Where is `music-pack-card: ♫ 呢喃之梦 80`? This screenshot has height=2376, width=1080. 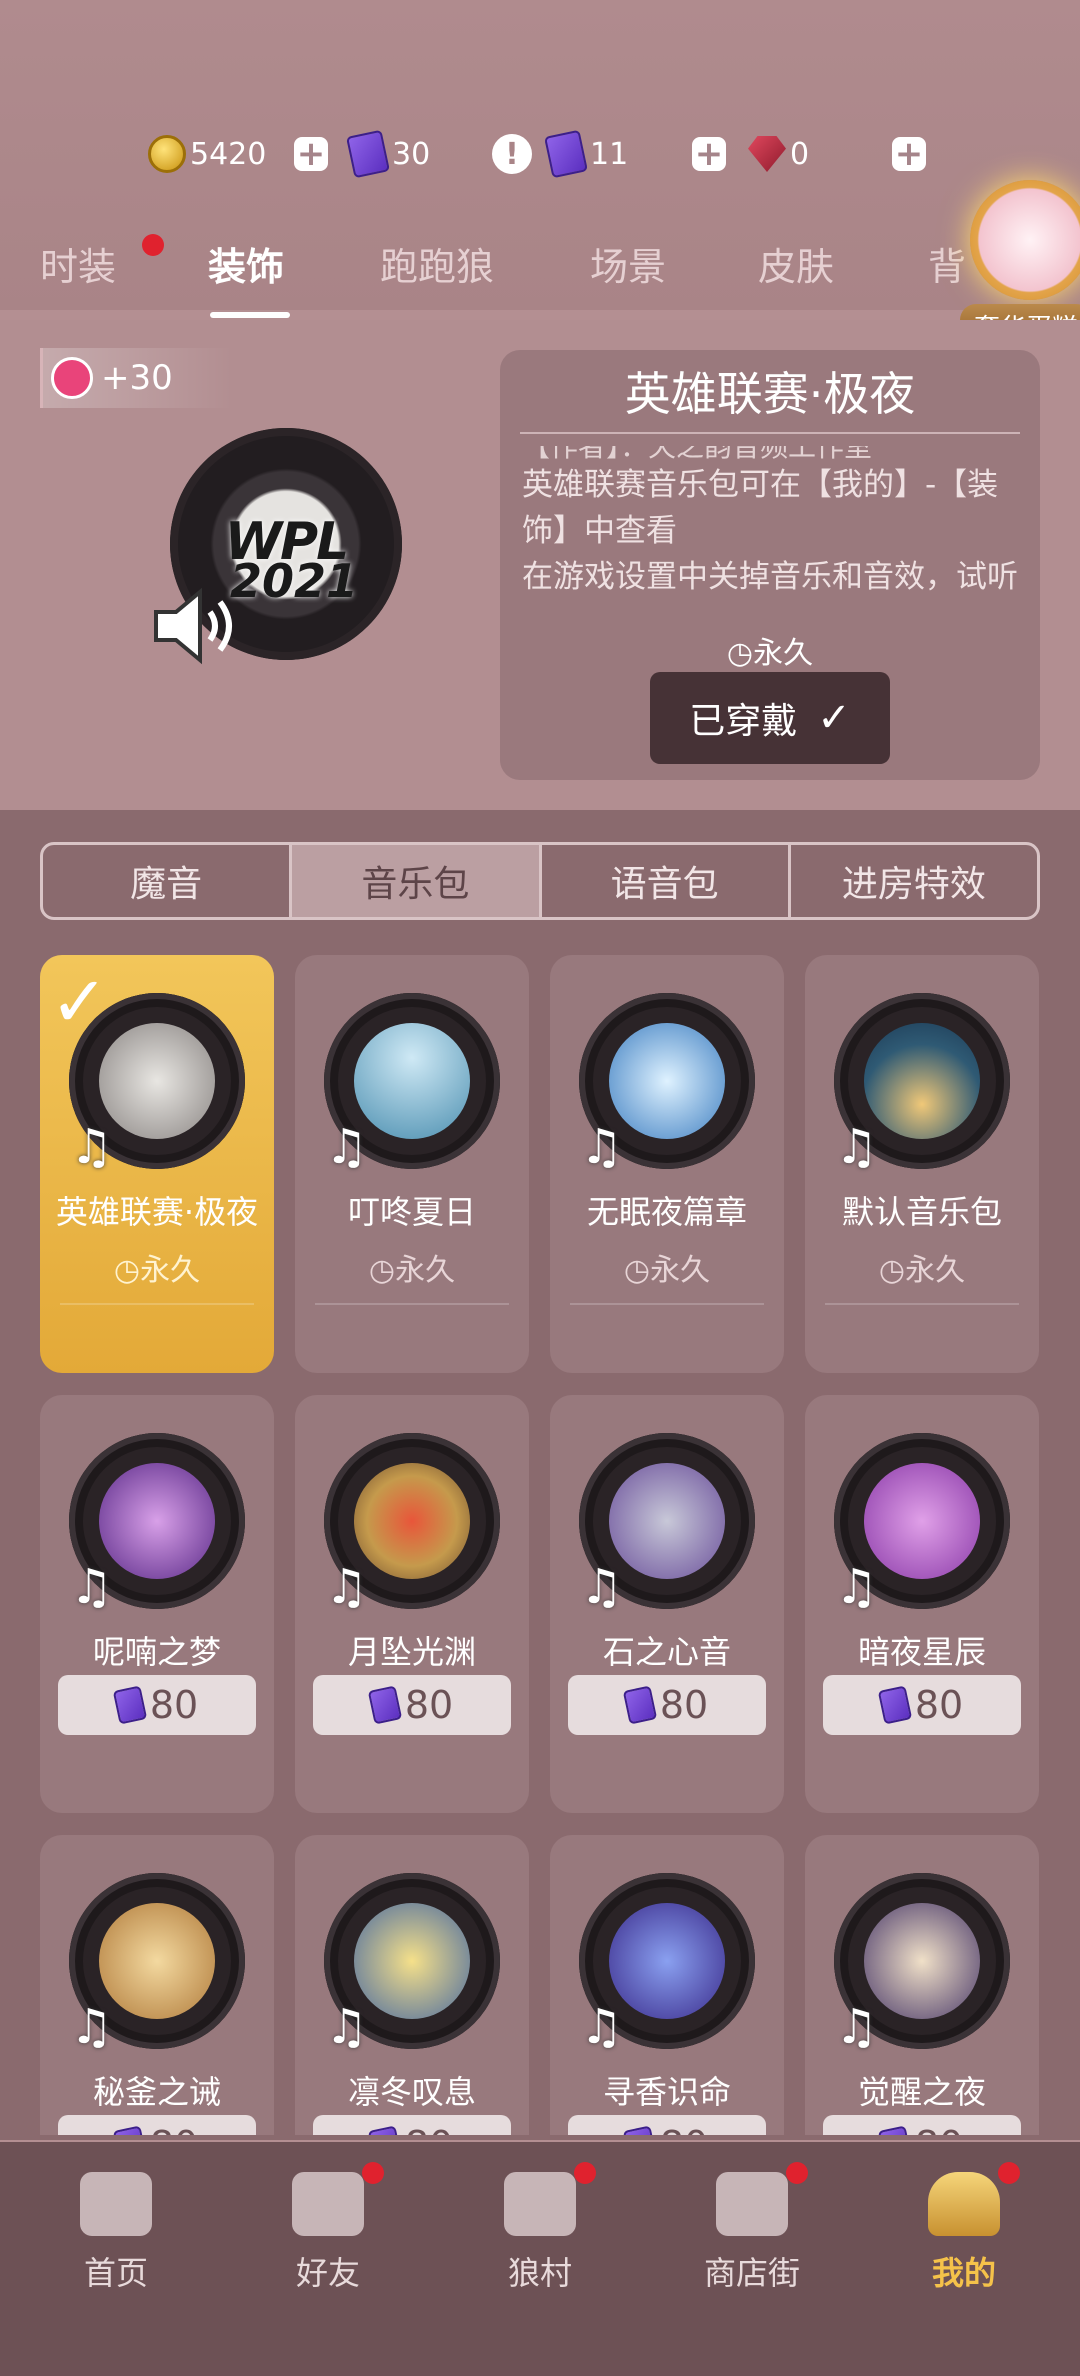 music-pack-card: ♫ 呢喃之梦 80 is located at coordinates (157, 1604).